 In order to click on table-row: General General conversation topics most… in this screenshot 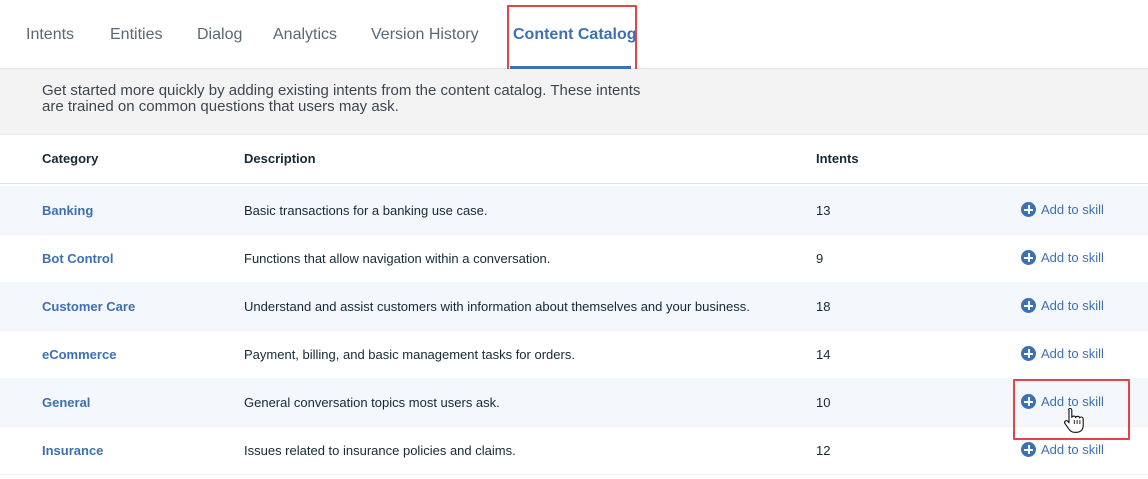, I will do `click(574, 402)`.